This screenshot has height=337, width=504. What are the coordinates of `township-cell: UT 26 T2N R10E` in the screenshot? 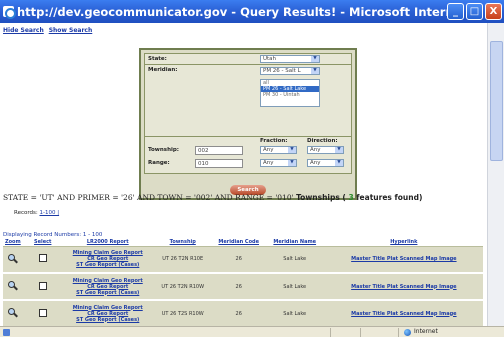 It's located at (182, 260).